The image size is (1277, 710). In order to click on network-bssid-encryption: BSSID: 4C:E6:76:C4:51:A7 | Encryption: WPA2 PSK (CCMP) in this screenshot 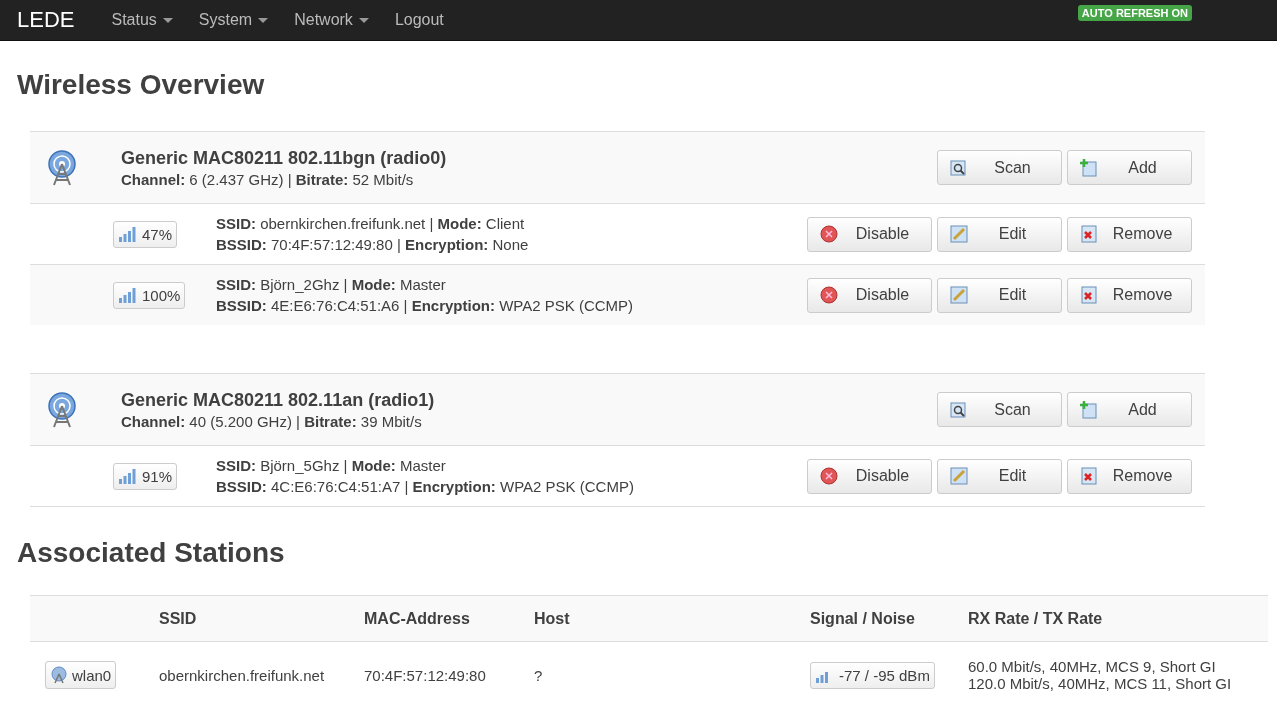, I will do `click(425, 486)`.